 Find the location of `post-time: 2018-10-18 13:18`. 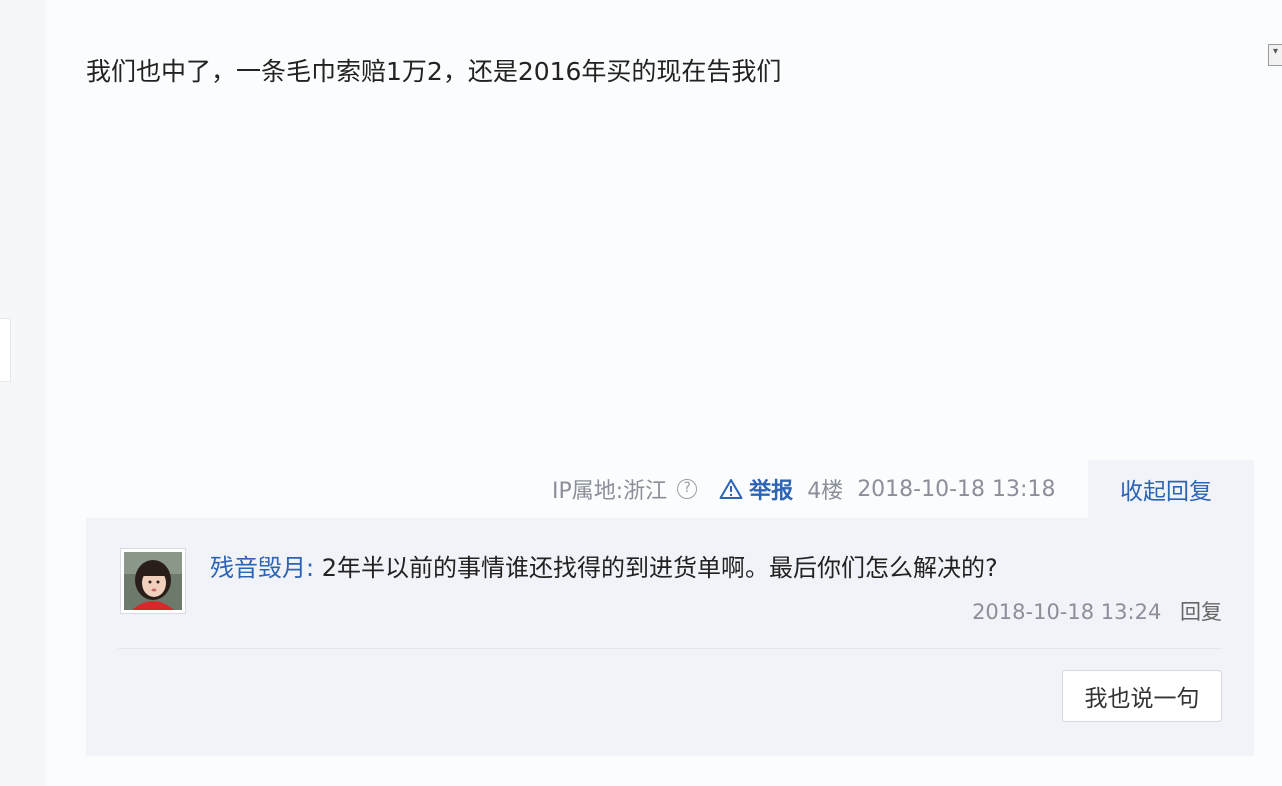

post-time: 2018-10-18 13:18 is located at coordinates (956, 489).